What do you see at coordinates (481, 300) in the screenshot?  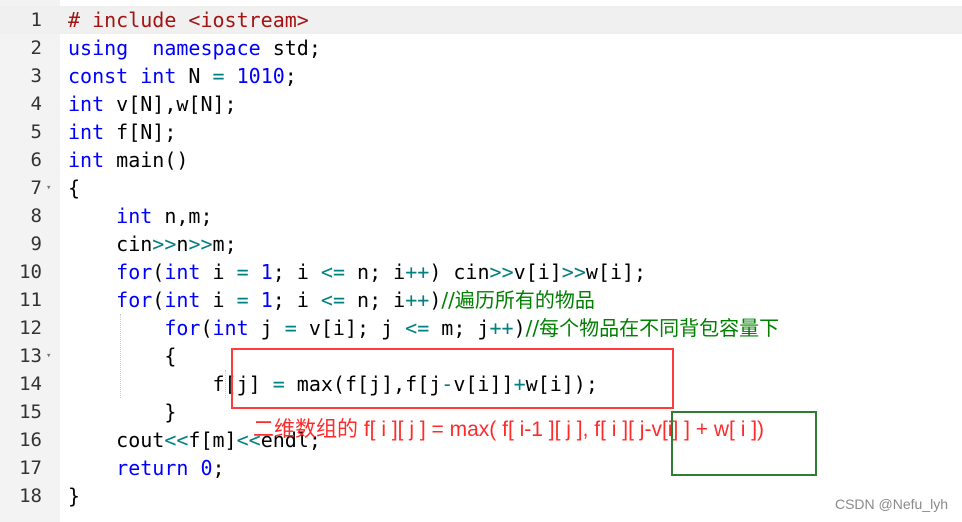 I see `code-line: 11 for(int i = 1; i <= n; i++)//遍历所有的物品` at bounding box center [481, 300].